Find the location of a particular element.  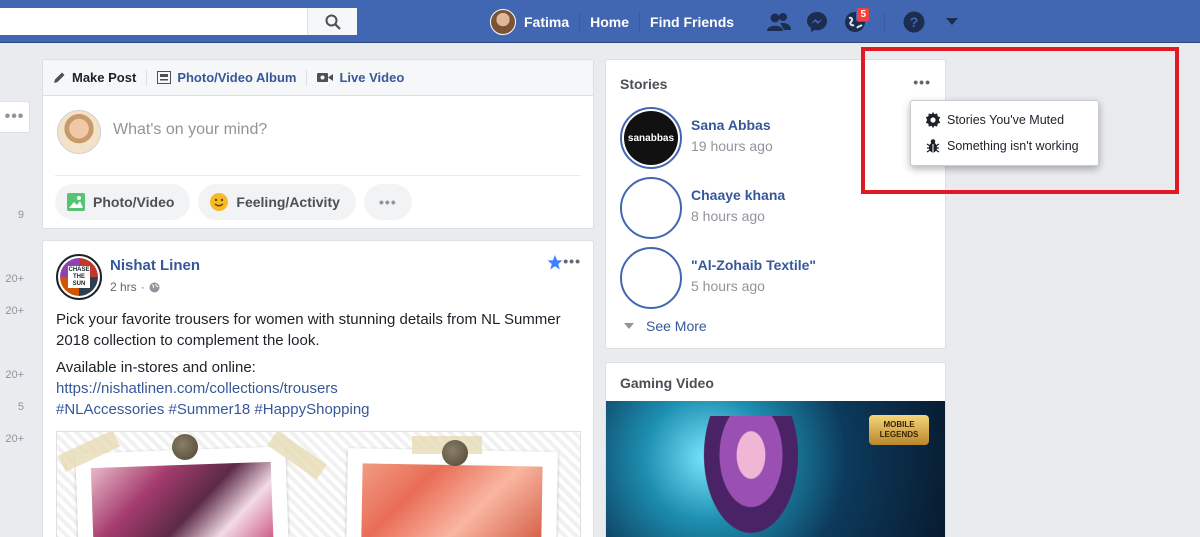

post-options-button: ••• is located at coordinates (572, 261).